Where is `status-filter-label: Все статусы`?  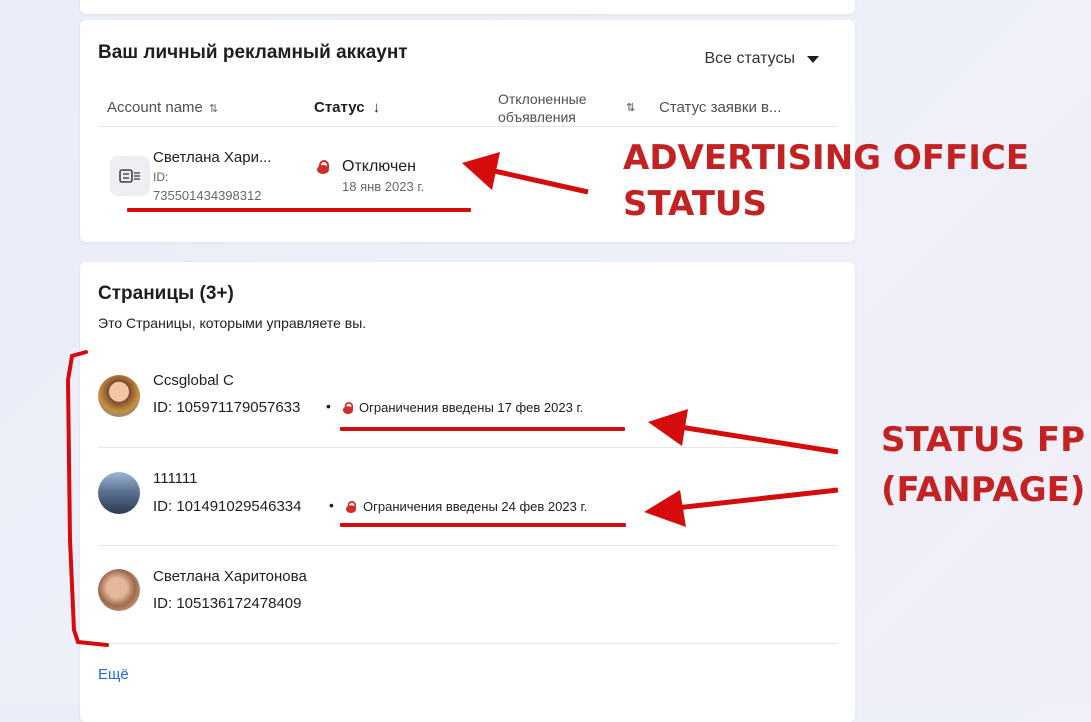 status-filter-label: Все статусы is located at coordinates (749, 58).